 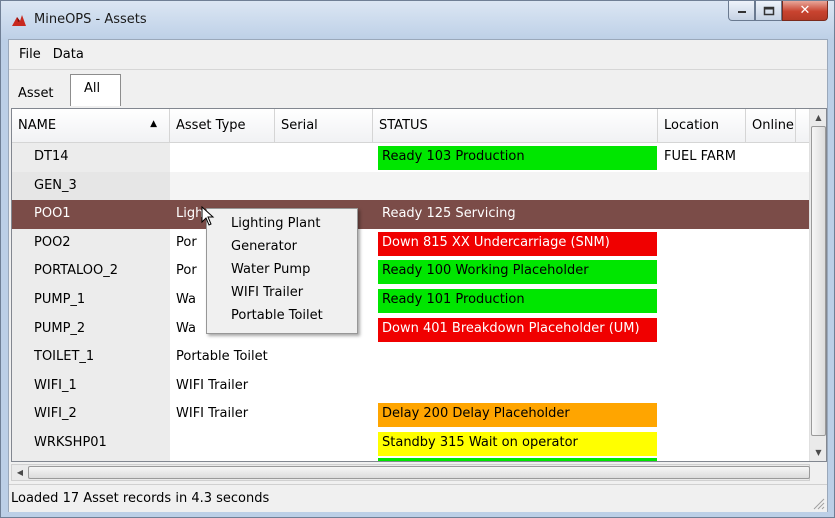 I want to click on status-badge: Delay 200 Delay Placeholder, so click(x=517, y=415).